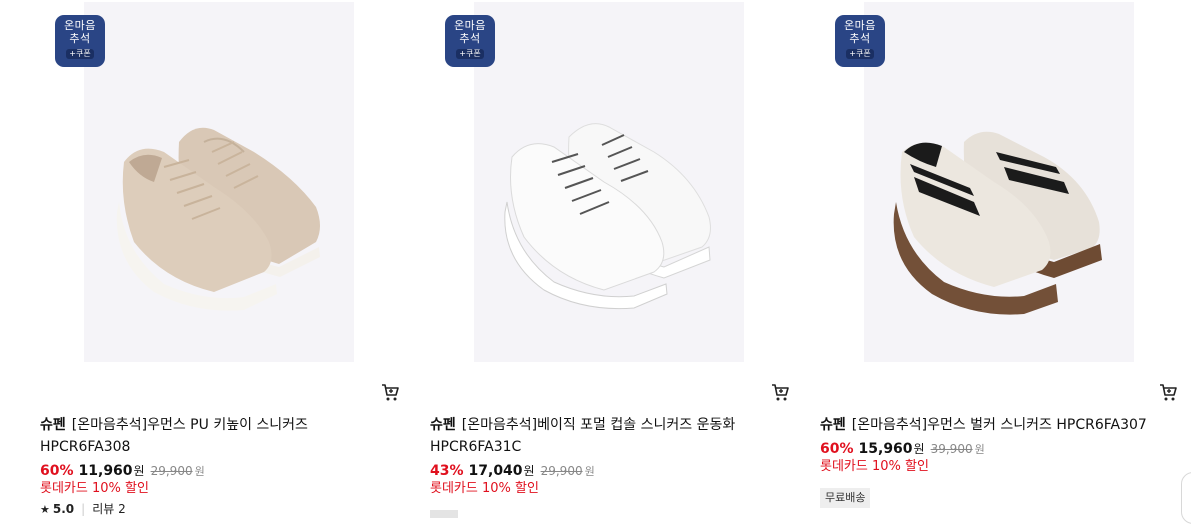 The image size is (1191, 524). I want to click on product-name: [온마음추석]우먼스 PU 키높이 스니커즈 HPCR6FA308, so click(174, 436).